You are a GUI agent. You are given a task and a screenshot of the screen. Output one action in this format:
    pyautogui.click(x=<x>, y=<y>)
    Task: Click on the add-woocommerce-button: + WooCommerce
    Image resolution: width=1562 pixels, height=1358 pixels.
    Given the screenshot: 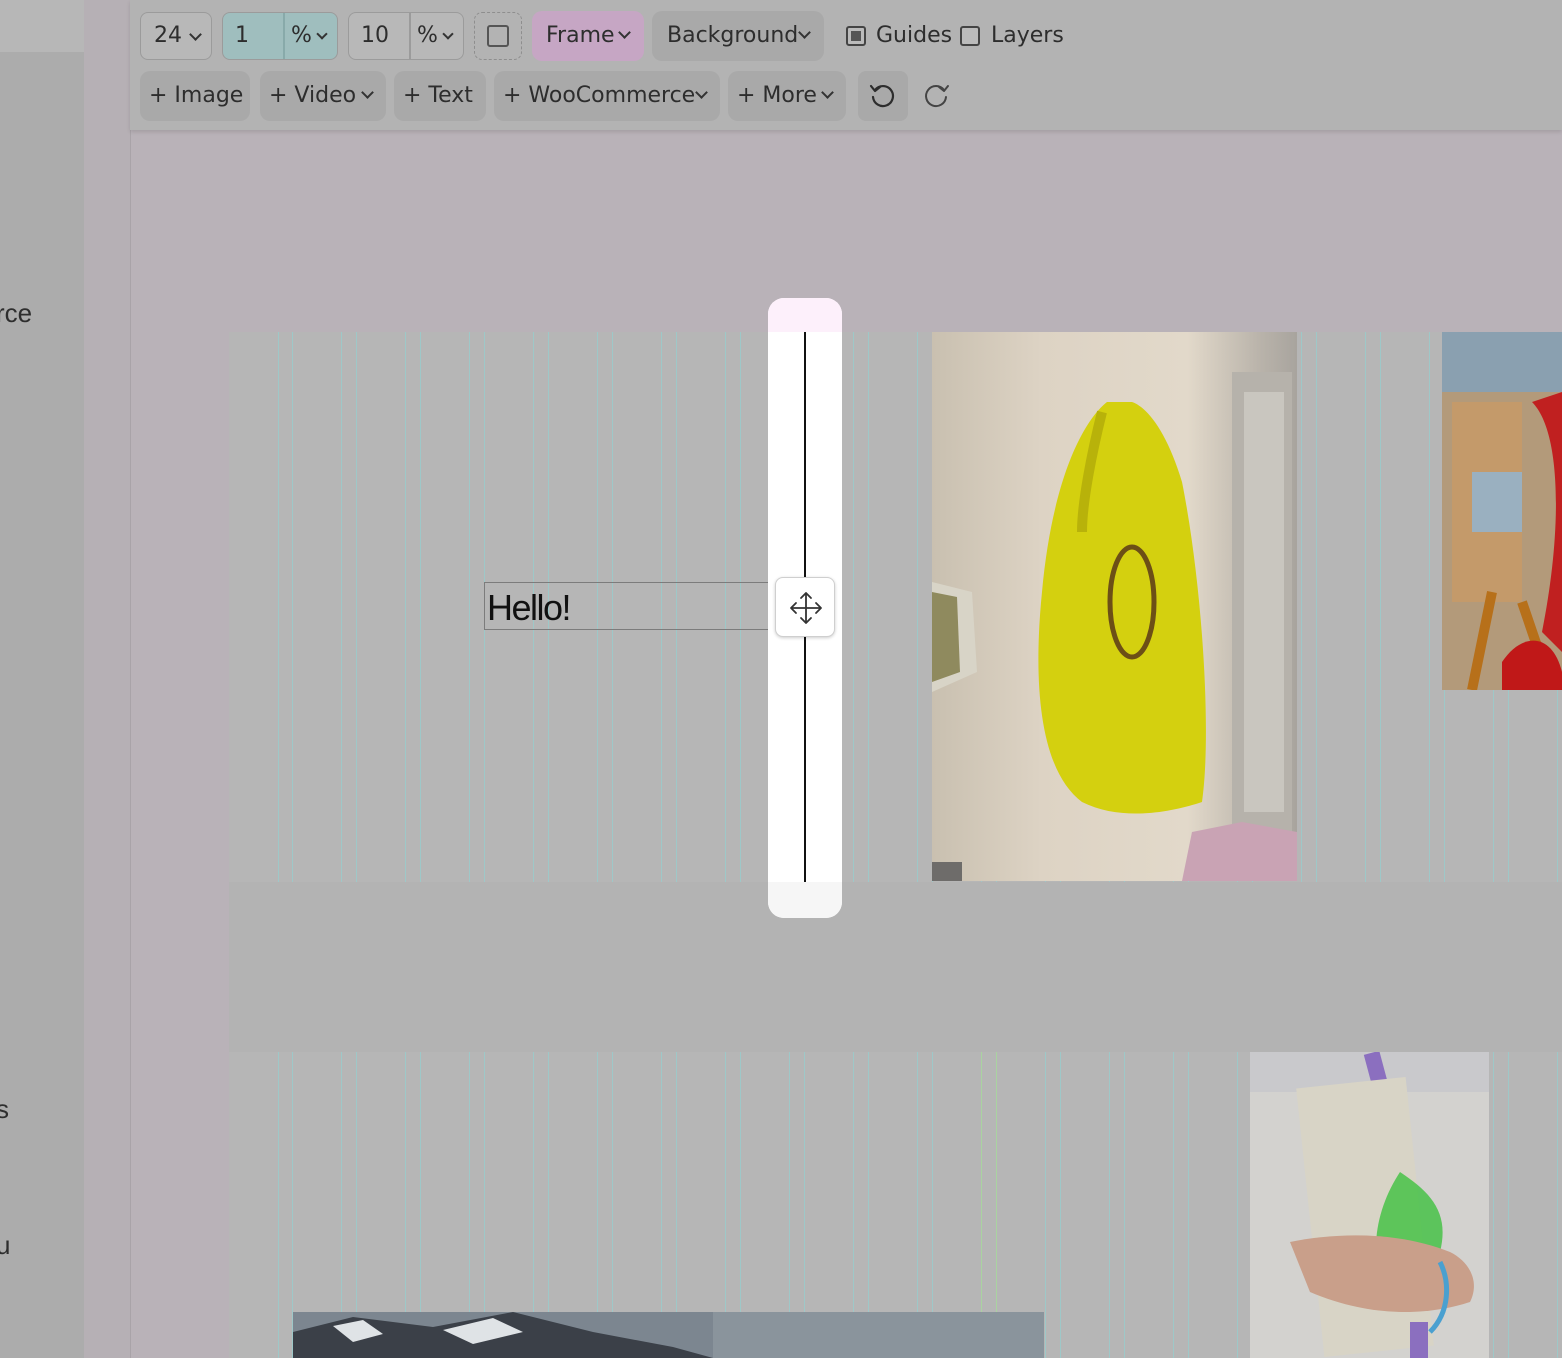 What is the action you would take?
    pyautogui.click(x=607, y=96)
    